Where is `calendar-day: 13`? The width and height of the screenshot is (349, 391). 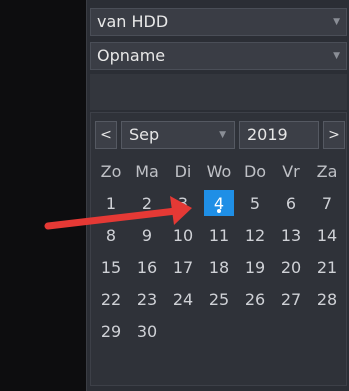 calendar-day: 13 is located at coordinates (291, 235).